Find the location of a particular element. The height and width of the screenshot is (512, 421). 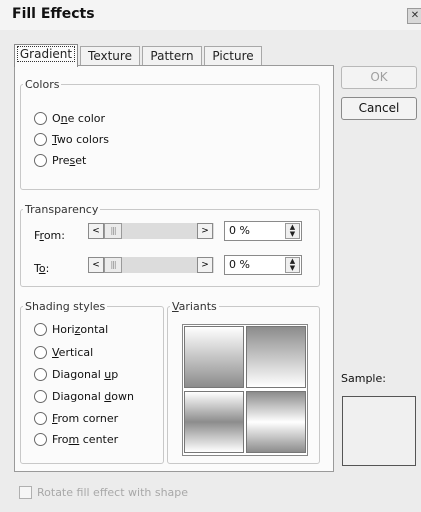

variants-legend: Variants is located at coordinates (194, 306).